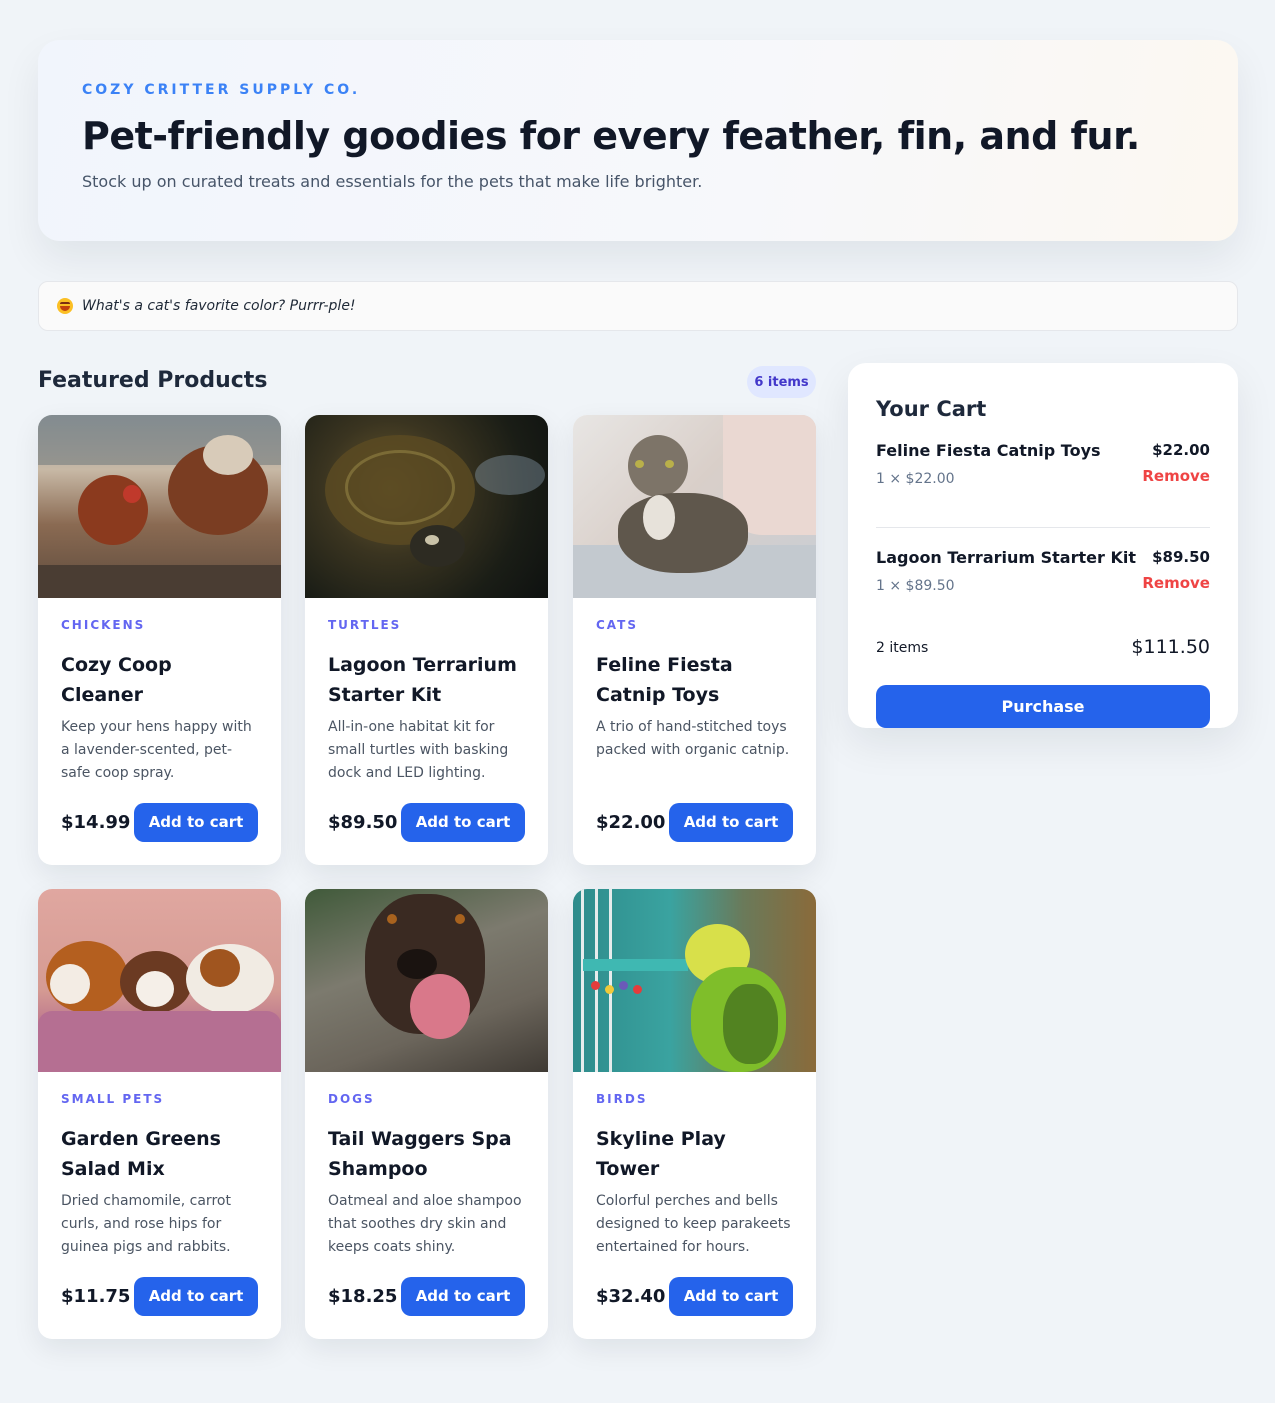  I want to click on product-price: $89.50, so click(363, 822).